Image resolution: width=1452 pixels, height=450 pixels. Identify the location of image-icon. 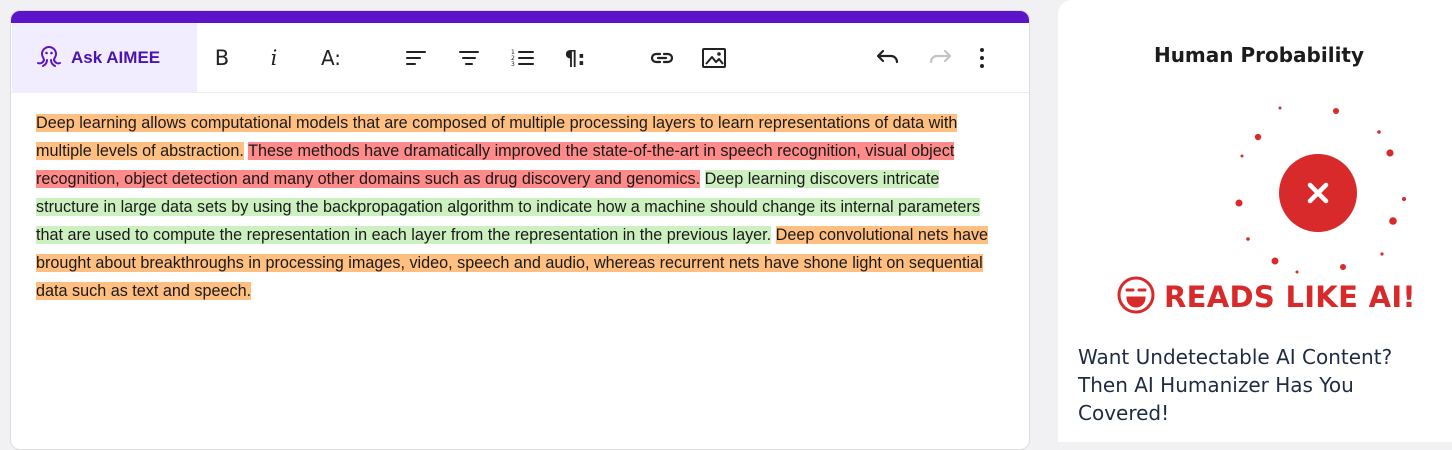
(714, 58).